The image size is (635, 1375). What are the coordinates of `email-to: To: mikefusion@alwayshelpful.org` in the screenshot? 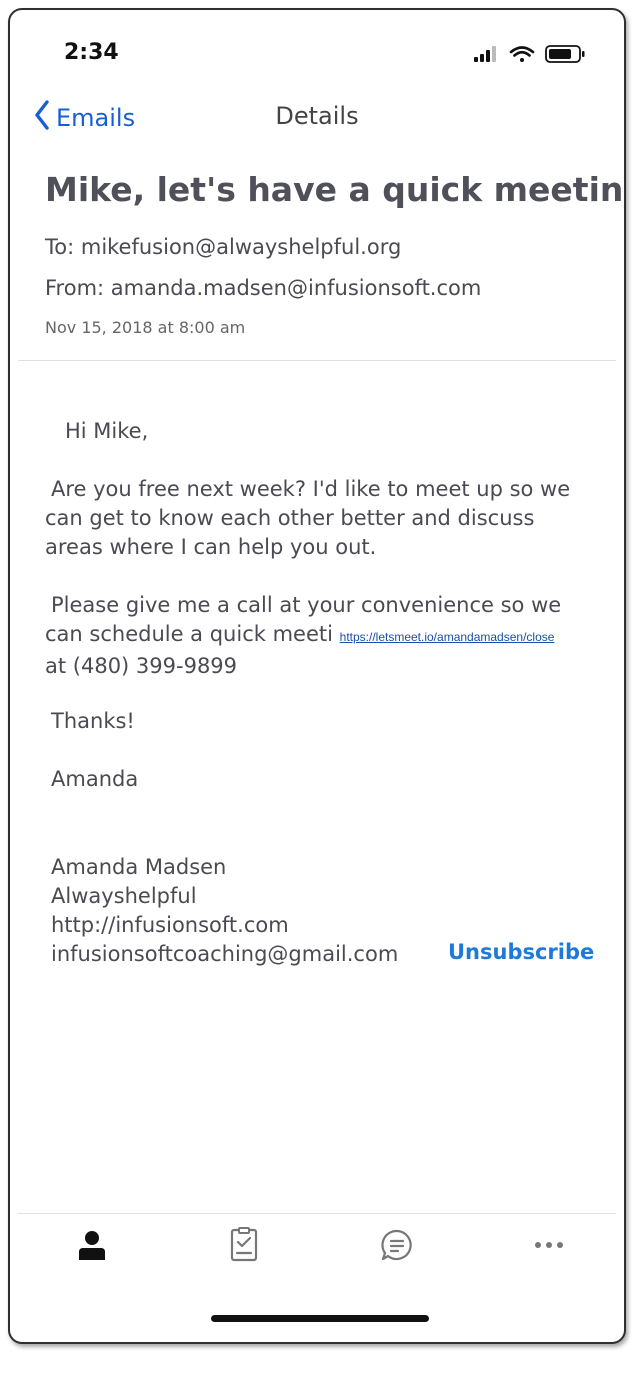 It's located at (223, 247).